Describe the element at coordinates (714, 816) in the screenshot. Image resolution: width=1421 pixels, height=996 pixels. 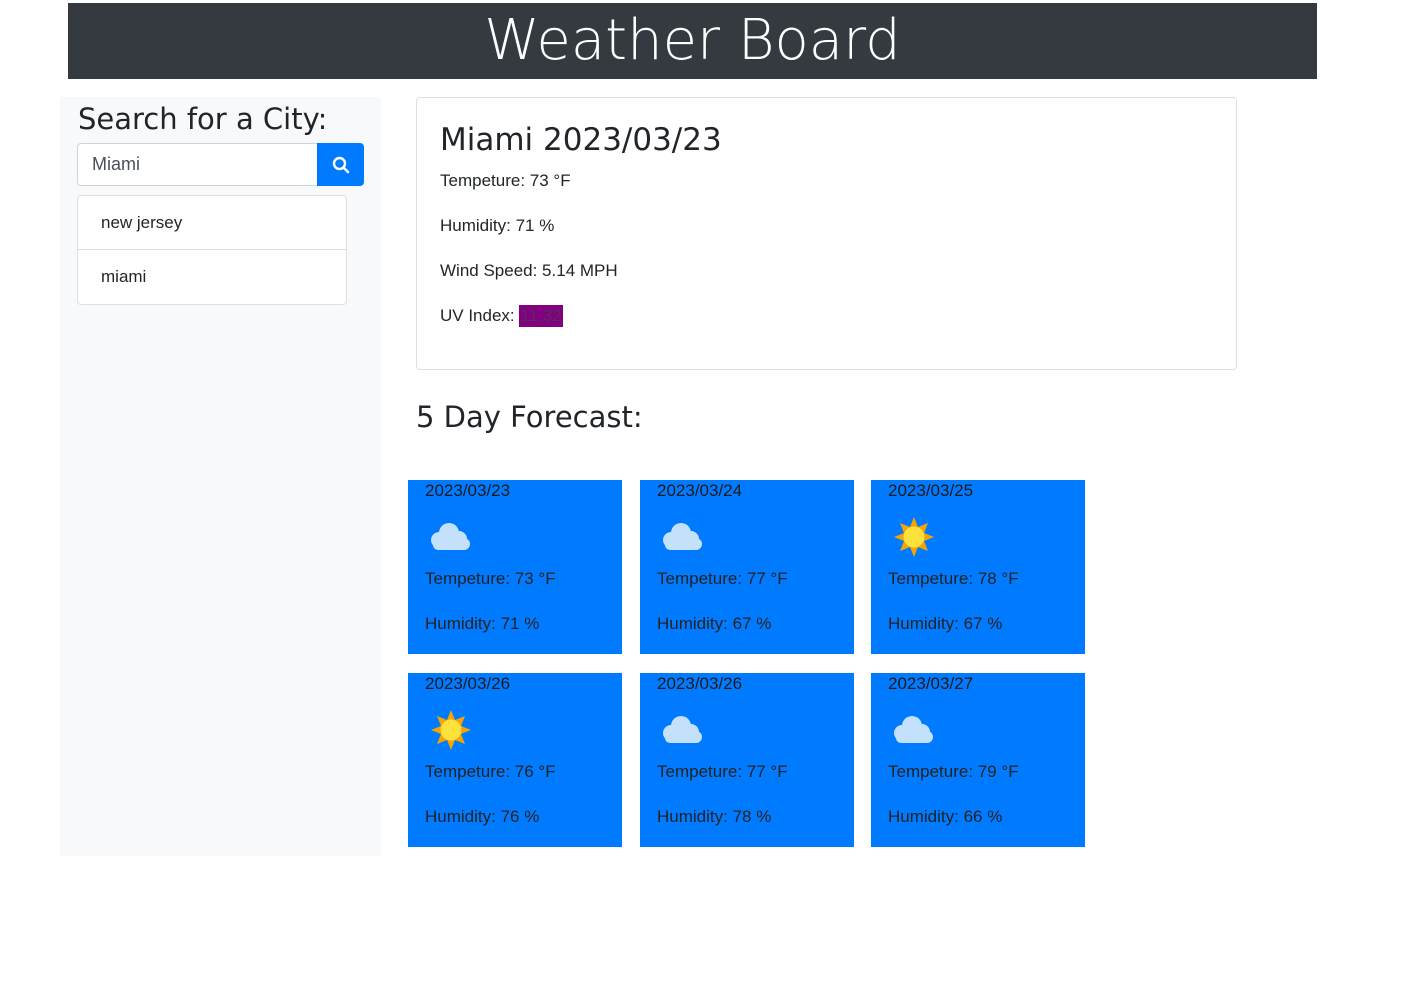
I see `forecast-humidity: Humidity: 78 %` at that location.